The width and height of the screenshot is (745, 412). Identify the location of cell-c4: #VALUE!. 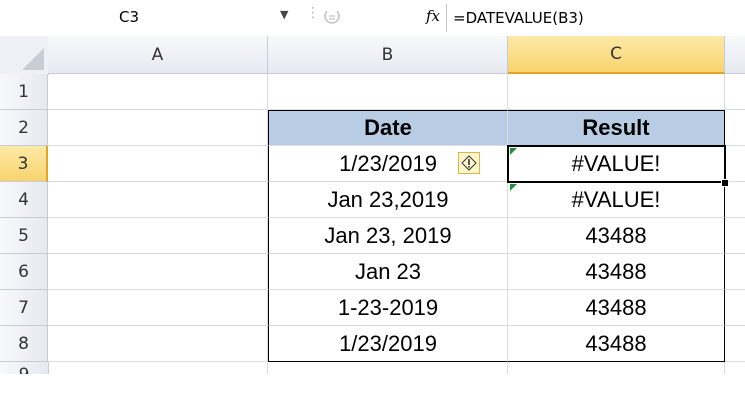
(616, 200).